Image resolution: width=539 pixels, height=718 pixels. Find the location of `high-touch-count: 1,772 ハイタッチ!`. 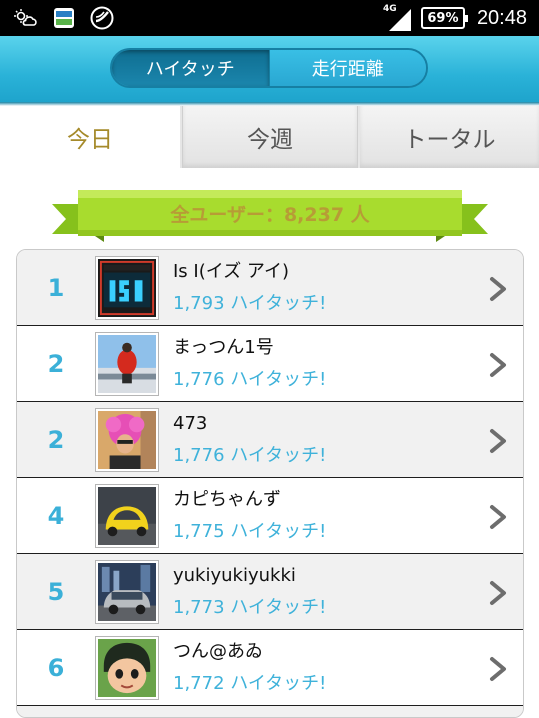

high-touch-count: 1,772 ハイタッチ! is located at coordinates (250, 683).